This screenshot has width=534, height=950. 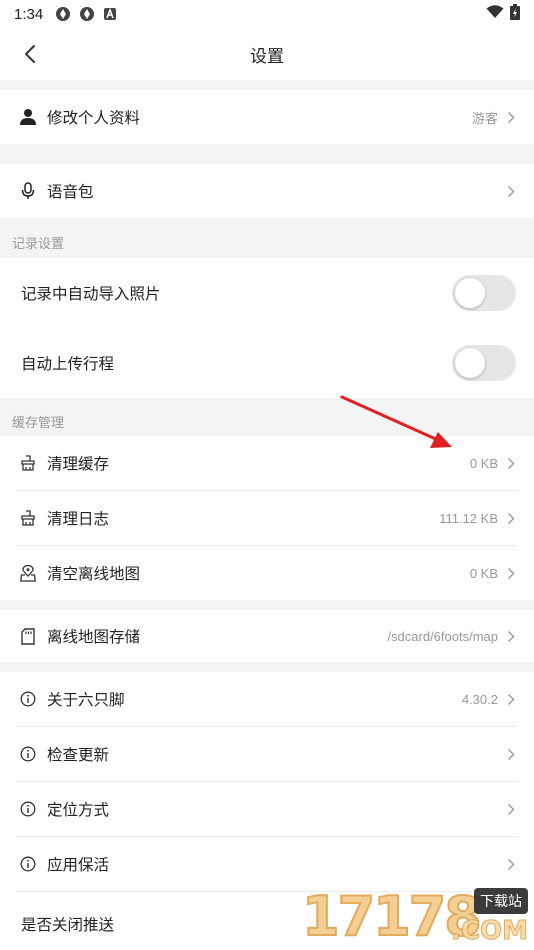 I want to click on record-settings-group: 记录中自动导入照片 自动上传行程, so click(x=267, y=328).